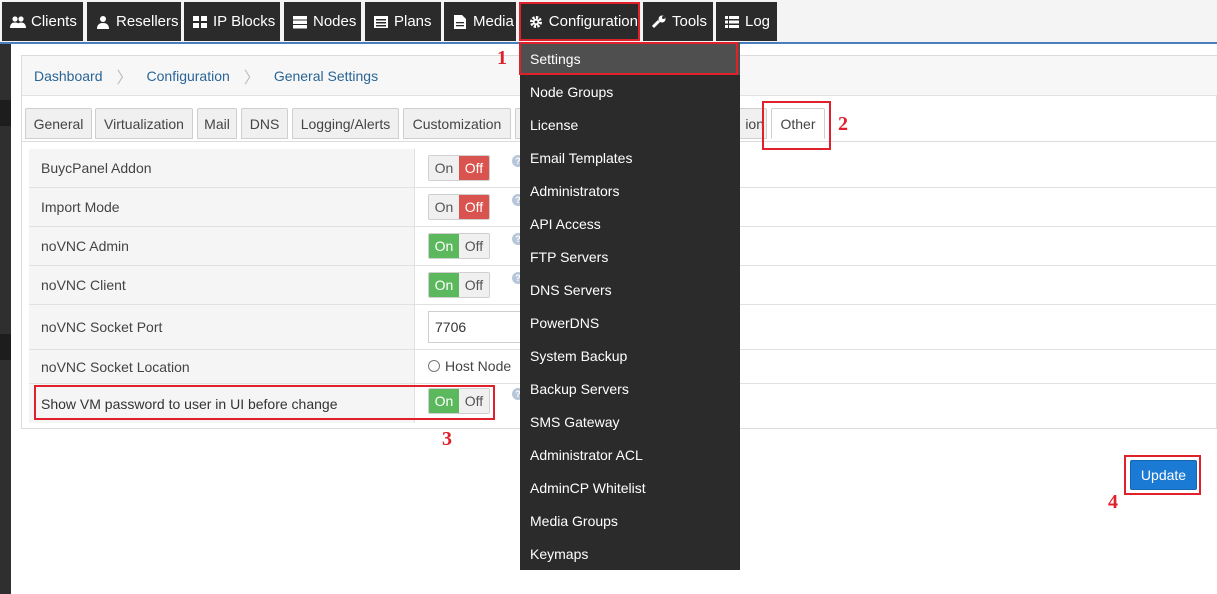 The height and width of the screenshot is (594, 1217). Describe the element at coordinates (630, 553) in the screenshot. I see `menu-item-keymaps: Keymaps` at that location.